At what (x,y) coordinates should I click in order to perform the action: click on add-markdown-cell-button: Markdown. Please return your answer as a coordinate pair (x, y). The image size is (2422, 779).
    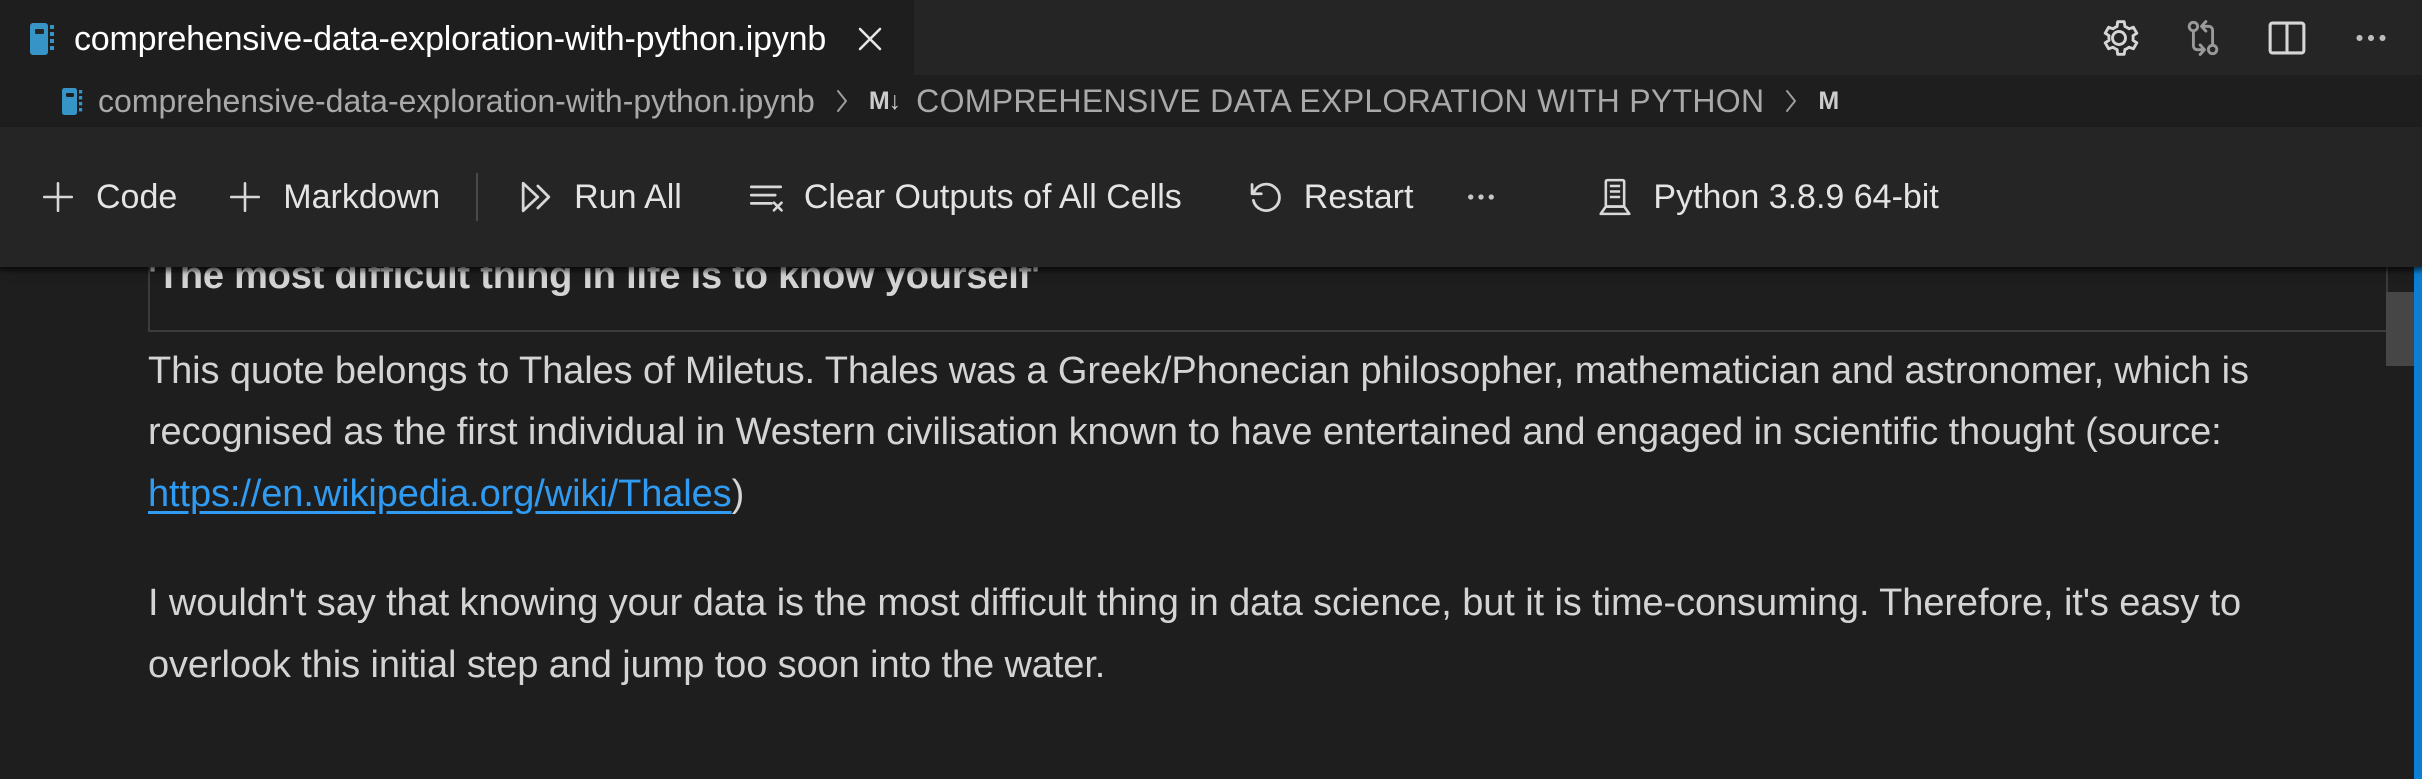
    Looking at the image, I should click on (331, 197).